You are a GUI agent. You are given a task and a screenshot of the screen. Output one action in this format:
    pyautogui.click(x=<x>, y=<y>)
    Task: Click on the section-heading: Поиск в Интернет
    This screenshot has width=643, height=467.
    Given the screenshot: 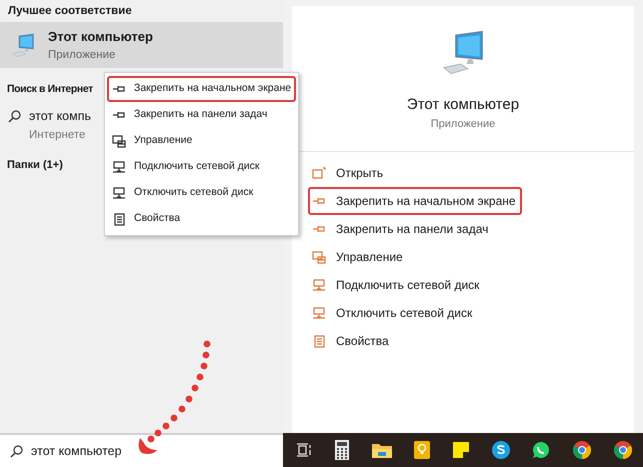 What is the action you would take?
    pyautogui.click(x=49, y=89)
    